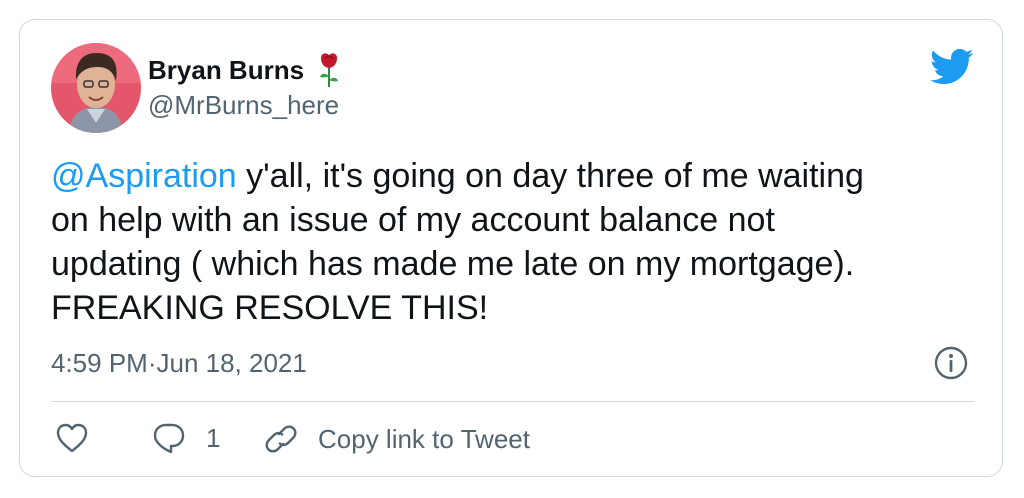 The width and height of the screenshot is (1024, 498). I want to click on reply-button: 1, so click(186, 438).